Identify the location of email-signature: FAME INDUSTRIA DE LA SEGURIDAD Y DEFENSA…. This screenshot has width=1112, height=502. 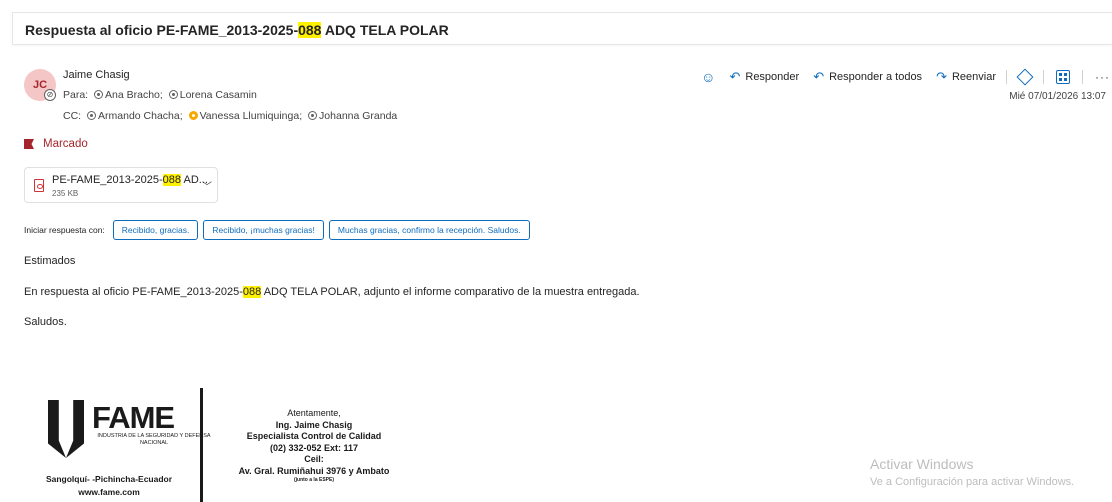
(234, 445).